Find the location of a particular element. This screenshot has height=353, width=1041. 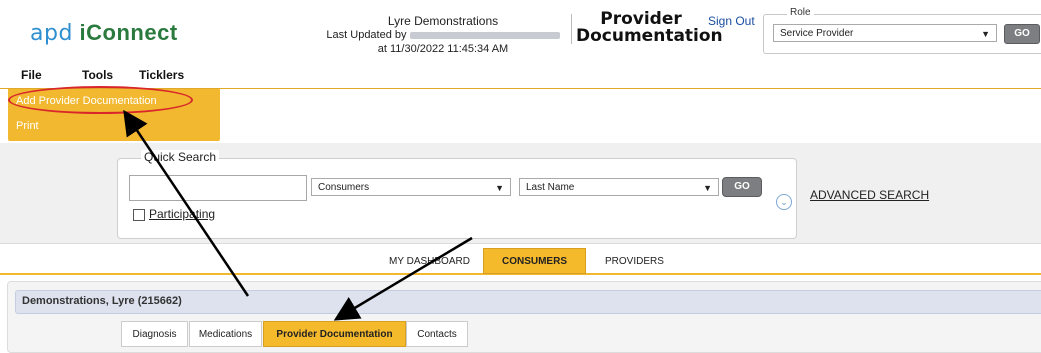

arrow-to-add-menu is located at coordinates (186, 203).